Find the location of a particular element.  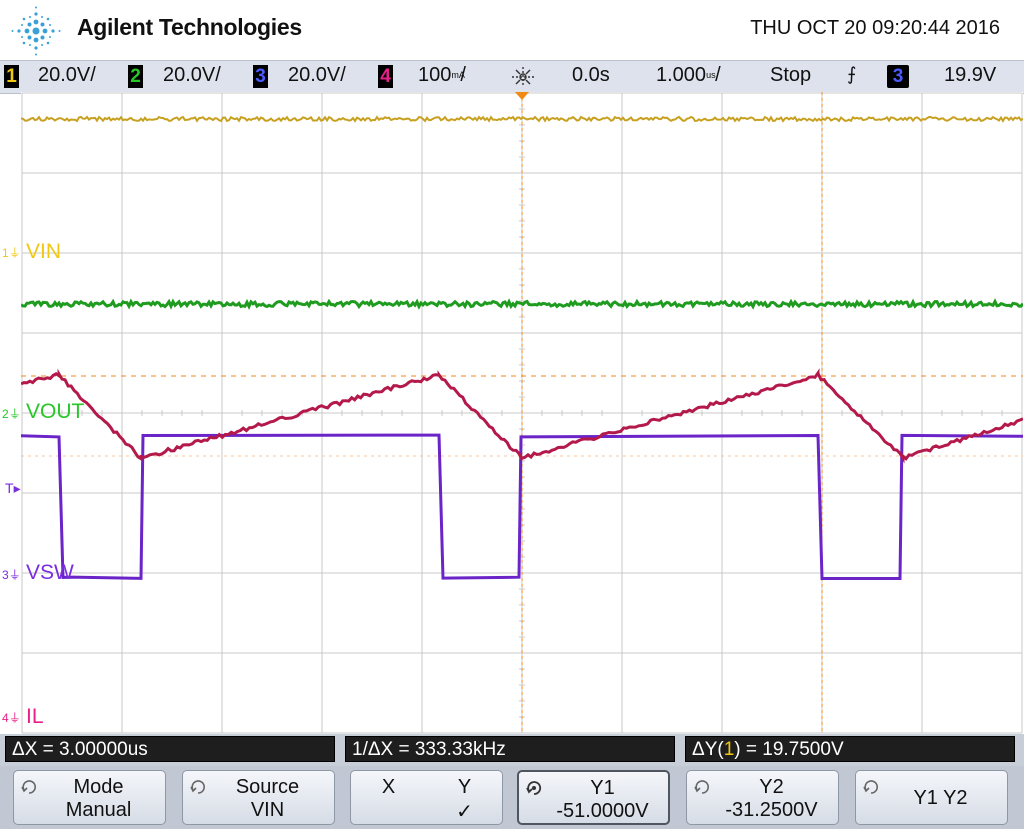

ch4-scale: 100mA/ is located at coordinates (442, 75).